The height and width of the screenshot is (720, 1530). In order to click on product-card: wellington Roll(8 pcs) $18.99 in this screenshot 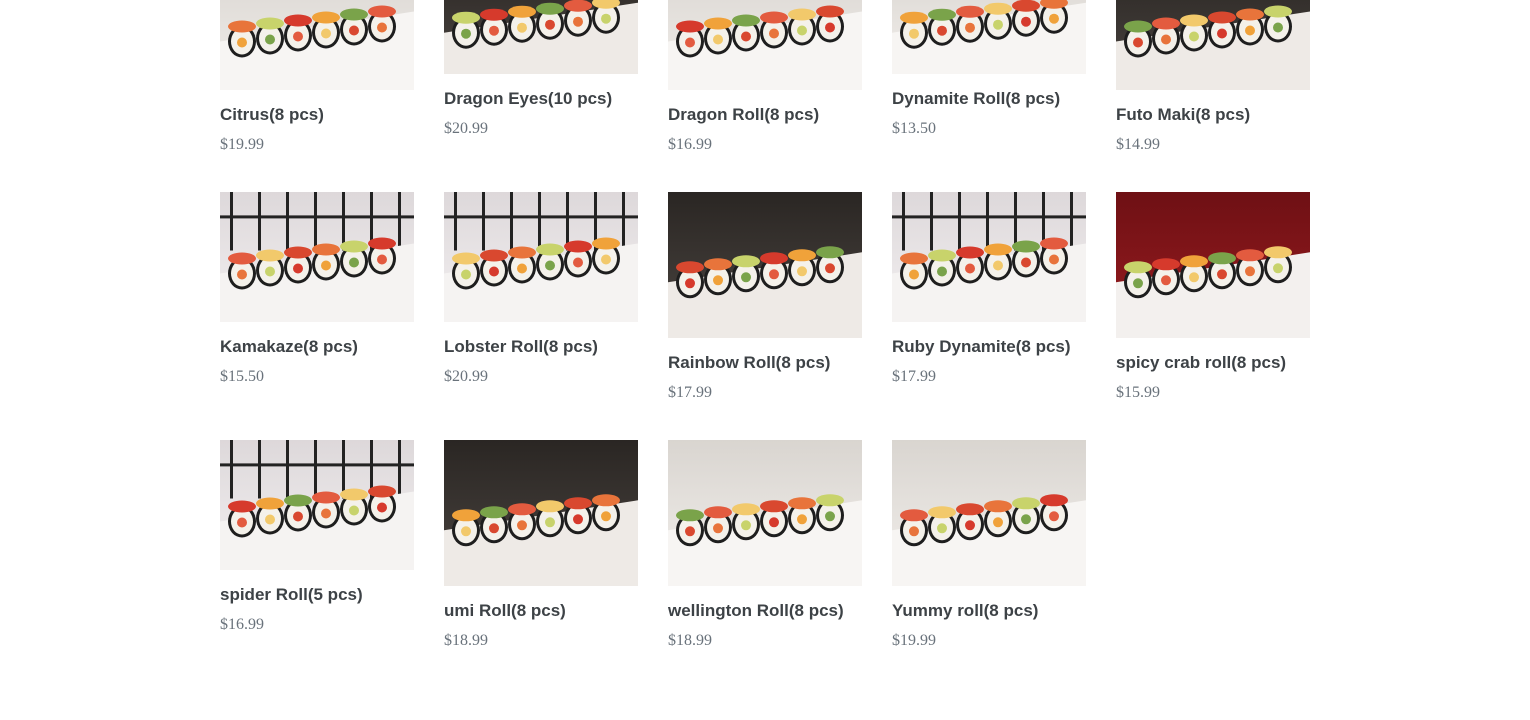, I will do `click(765, 545)`.